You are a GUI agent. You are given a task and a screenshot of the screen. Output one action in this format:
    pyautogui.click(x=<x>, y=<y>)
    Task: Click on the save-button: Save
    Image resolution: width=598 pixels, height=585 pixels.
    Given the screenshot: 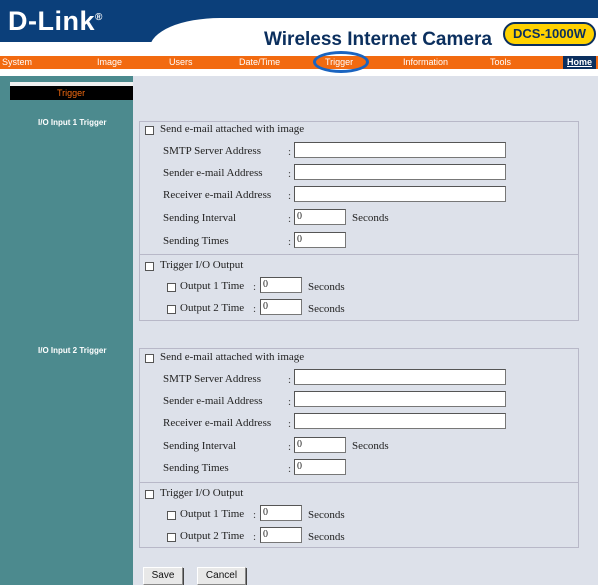 What is the action you would take?
    pyautogui.click(x=163, y=576)
    